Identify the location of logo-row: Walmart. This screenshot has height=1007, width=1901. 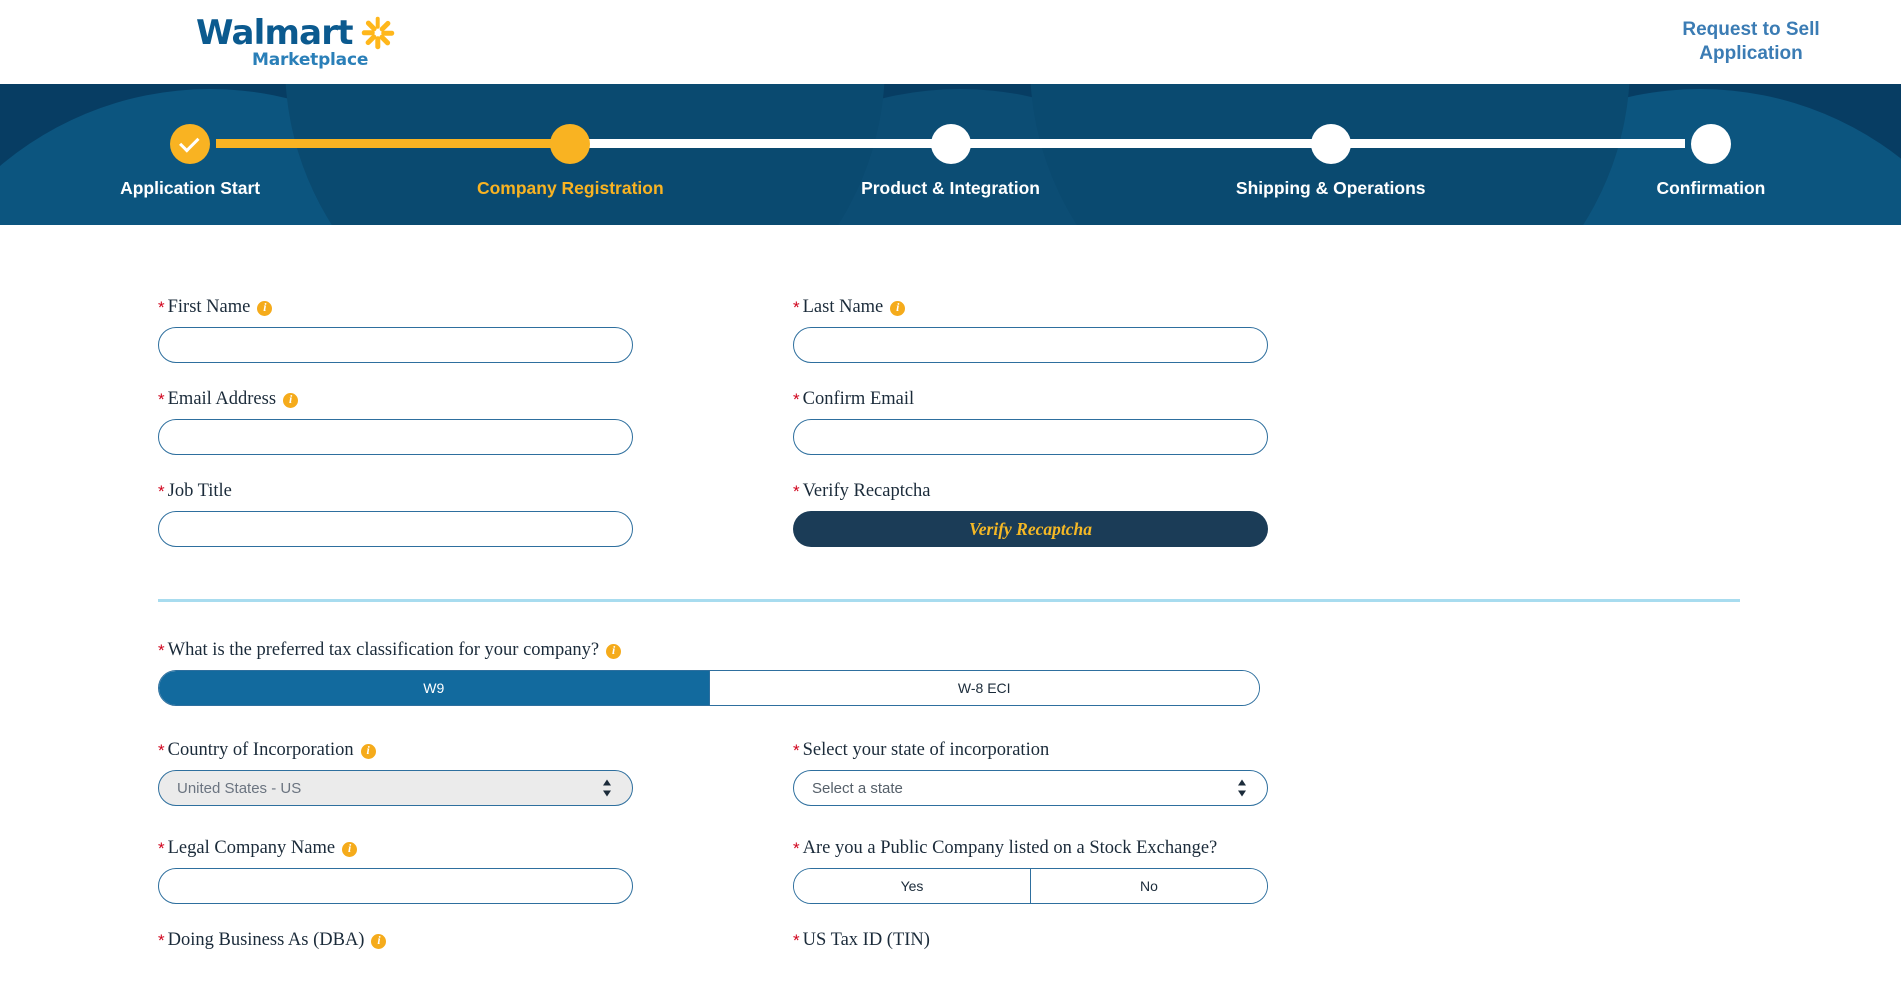
(295, 33).